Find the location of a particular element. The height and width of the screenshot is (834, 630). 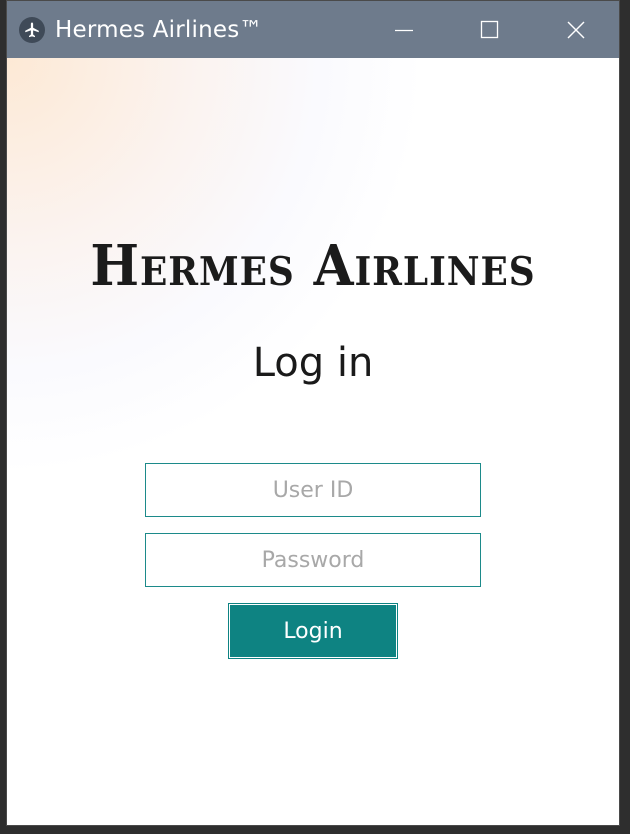

minimize-button is located at coordinates (404, 29).